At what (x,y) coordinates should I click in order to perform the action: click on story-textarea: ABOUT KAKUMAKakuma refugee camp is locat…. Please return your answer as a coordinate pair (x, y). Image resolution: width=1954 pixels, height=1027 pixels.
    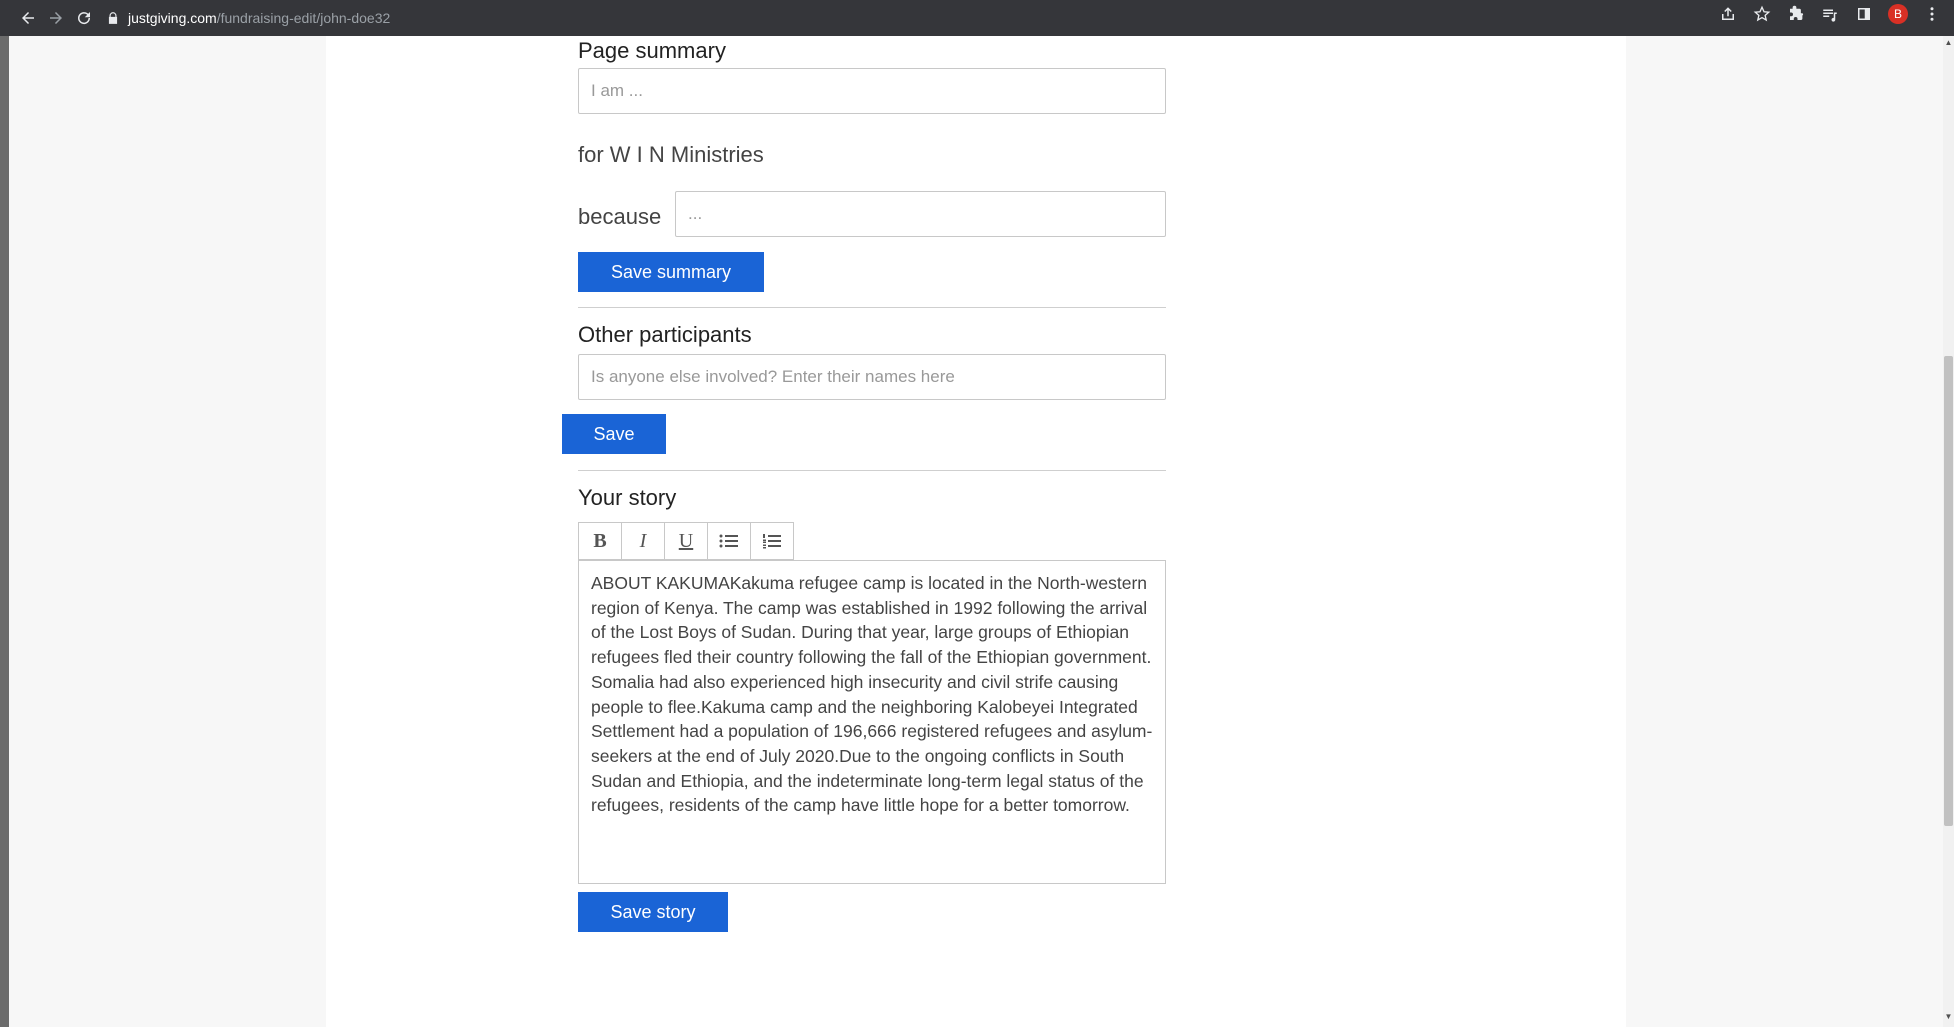
    Looking at the image, I should click on (872, 722).